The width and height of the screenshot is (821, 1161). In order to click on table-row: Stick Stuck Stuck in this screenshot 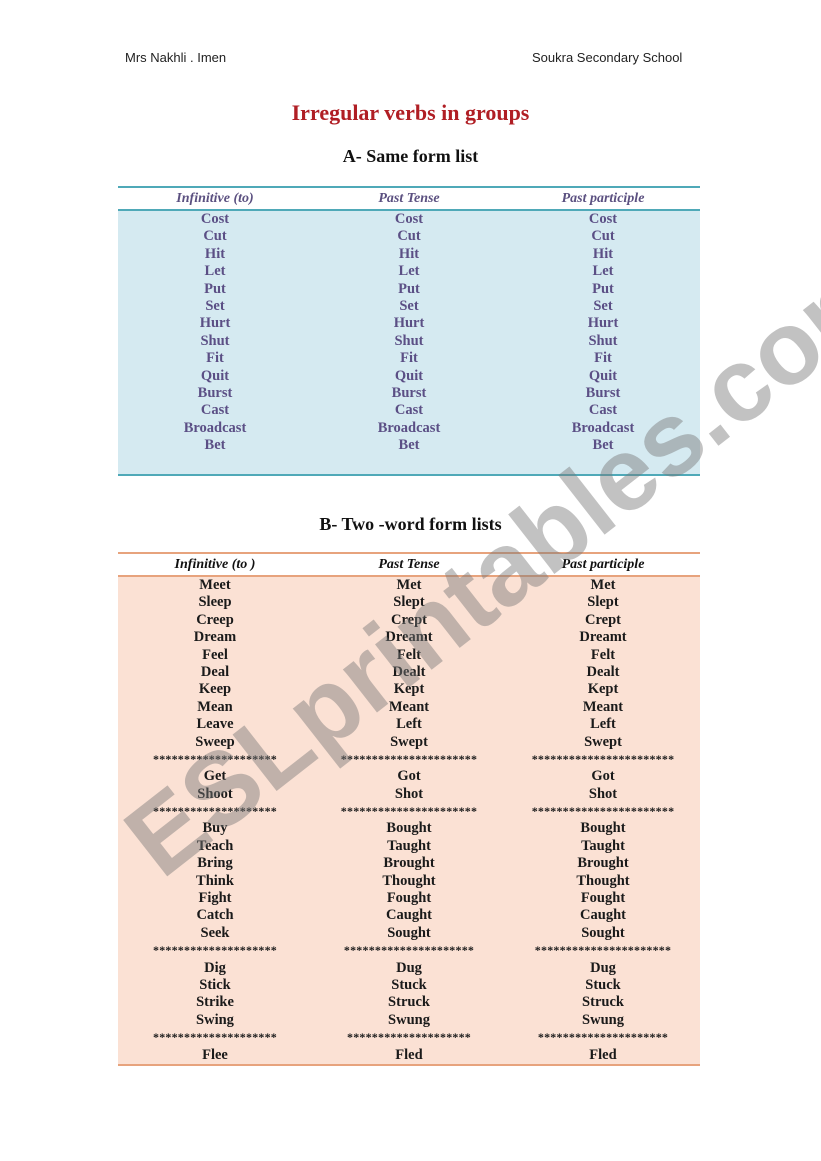, I will do `click(409, 985)`.